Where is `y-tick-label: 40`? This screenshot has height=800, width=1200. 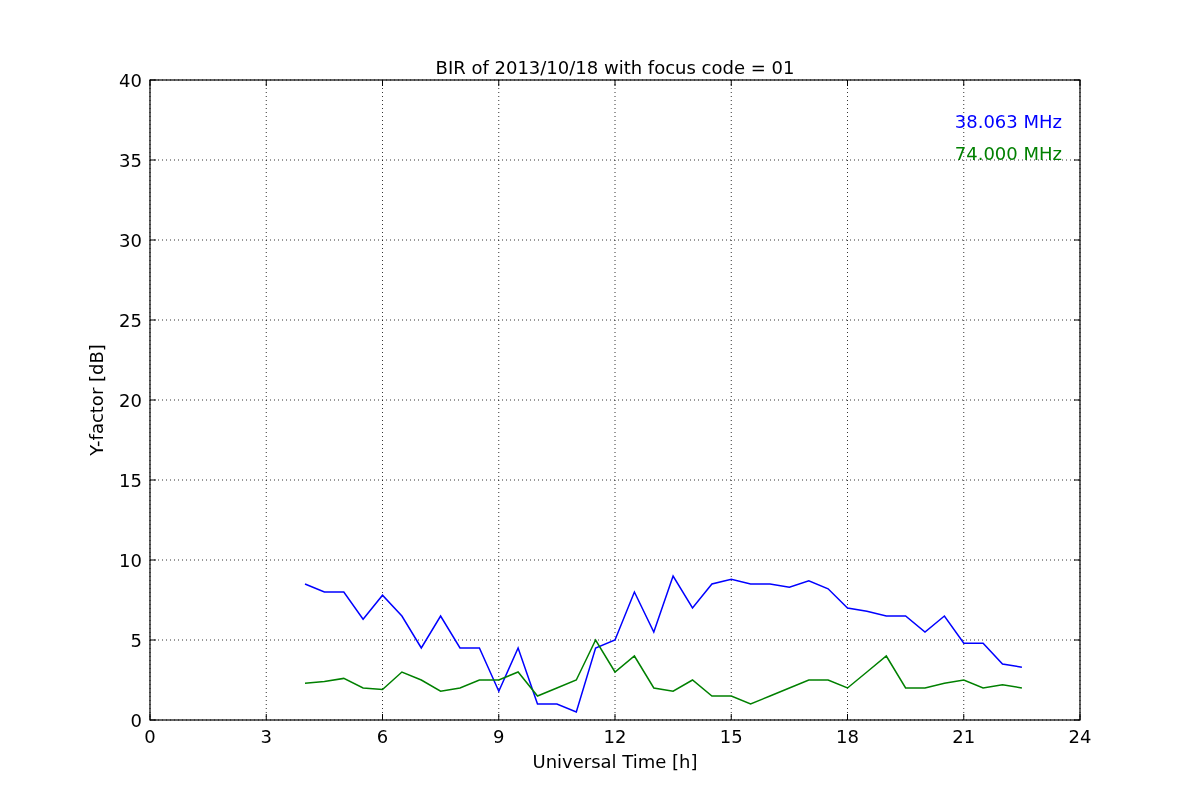 y-tick-label: 40 is located at coordinates (130, 80).